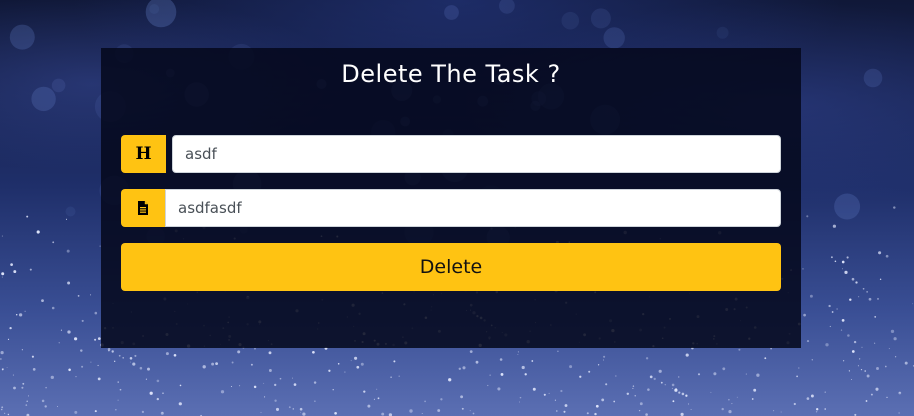 This screenshot has height=416, width=914. What do you see at coordinates (473, 208) in the screenshot?
I see `task-description-input` at bounding box center [473, 208].